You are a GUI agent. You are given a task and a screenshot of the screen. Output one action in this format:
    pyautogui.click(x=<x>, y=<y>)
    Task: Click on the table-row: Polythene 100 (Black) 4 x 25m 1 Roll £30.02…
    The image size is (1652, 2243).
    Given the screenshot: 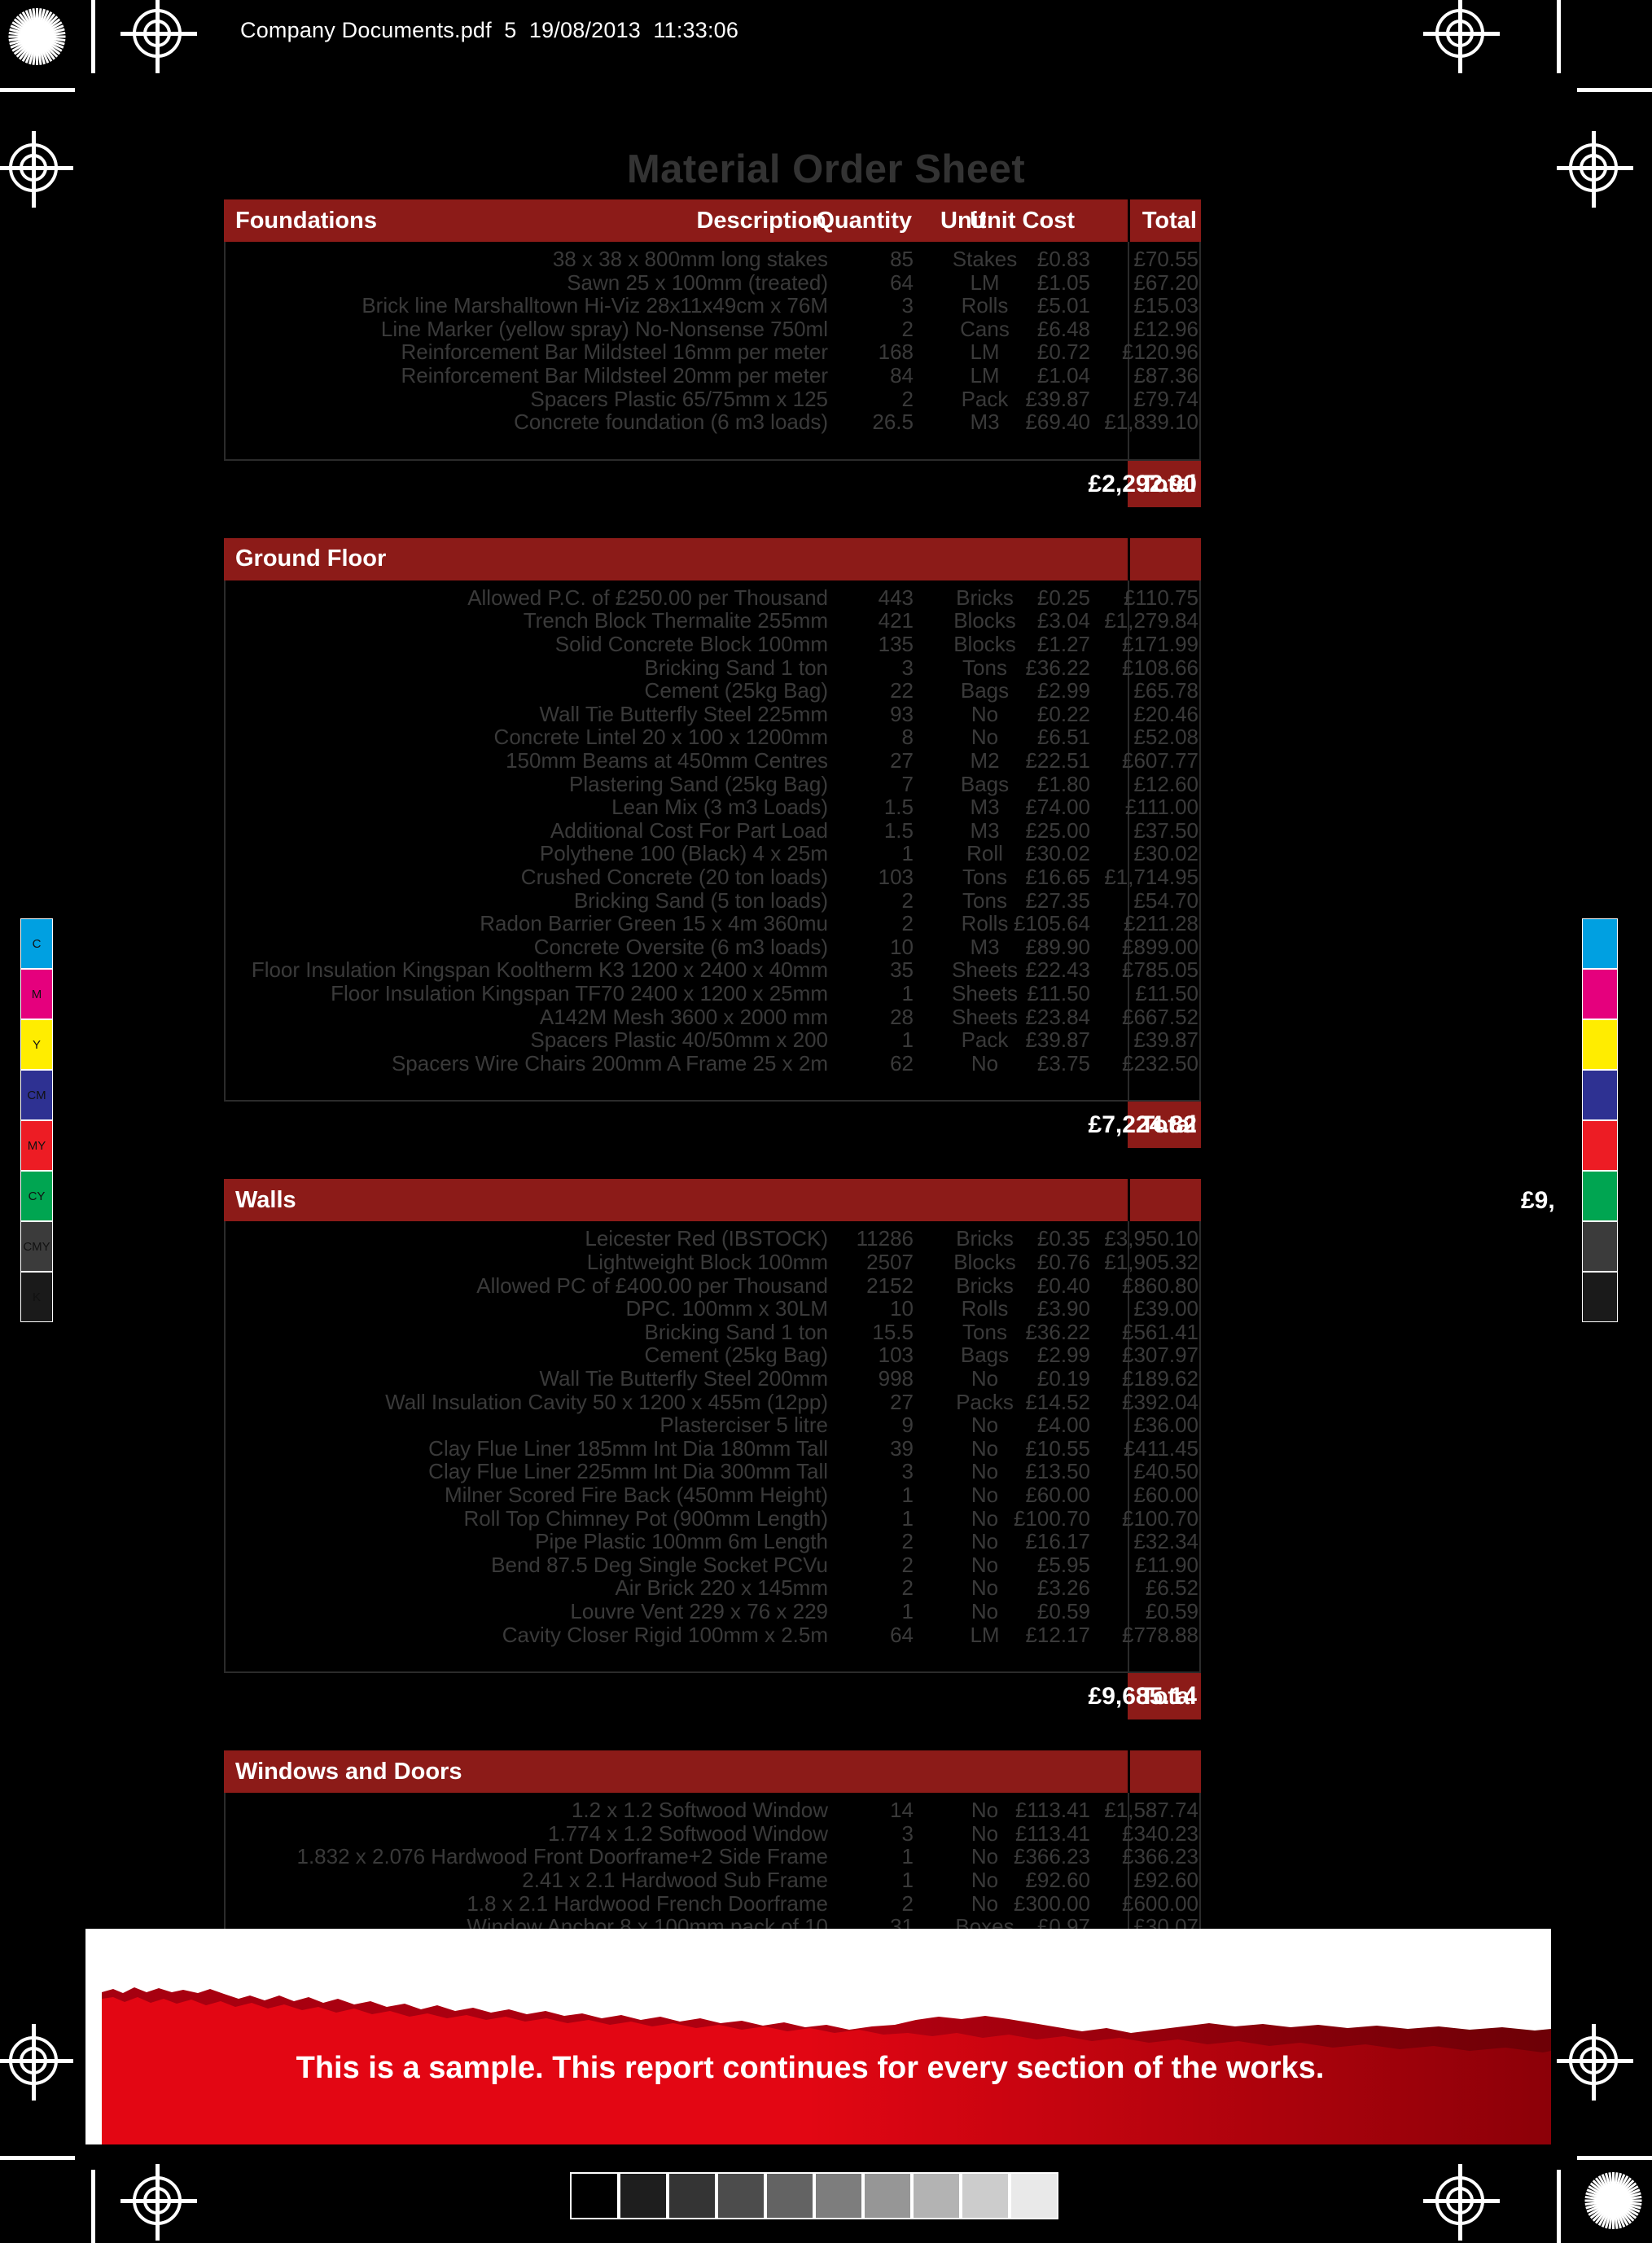 What is the action you would take?
    pyautogui.click(x=712, y=853)
    